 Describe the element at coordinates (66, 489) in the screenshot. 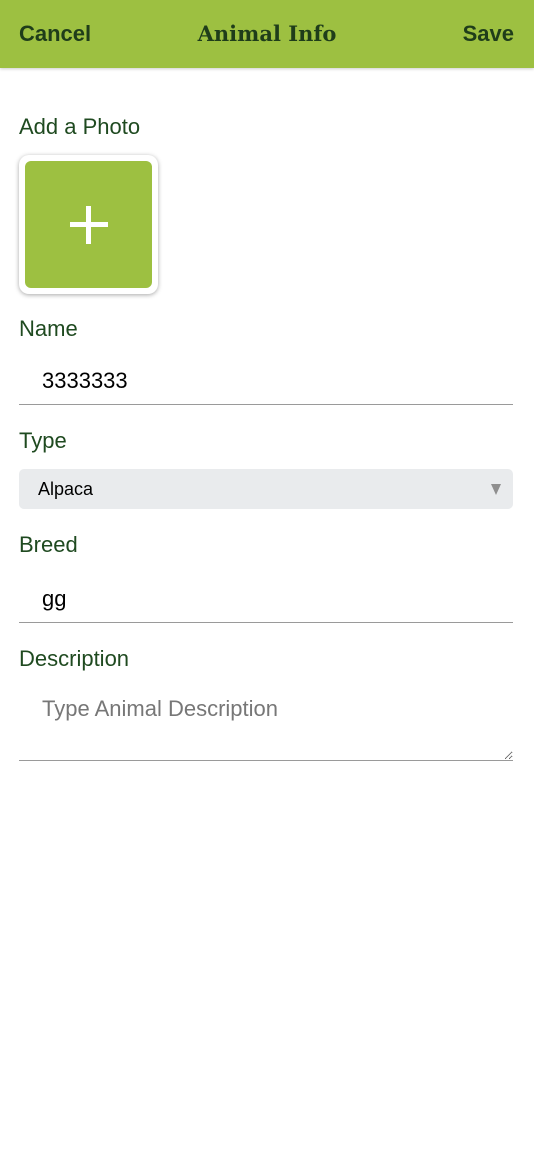

I see `type-select-value: Alpaca` at that location.